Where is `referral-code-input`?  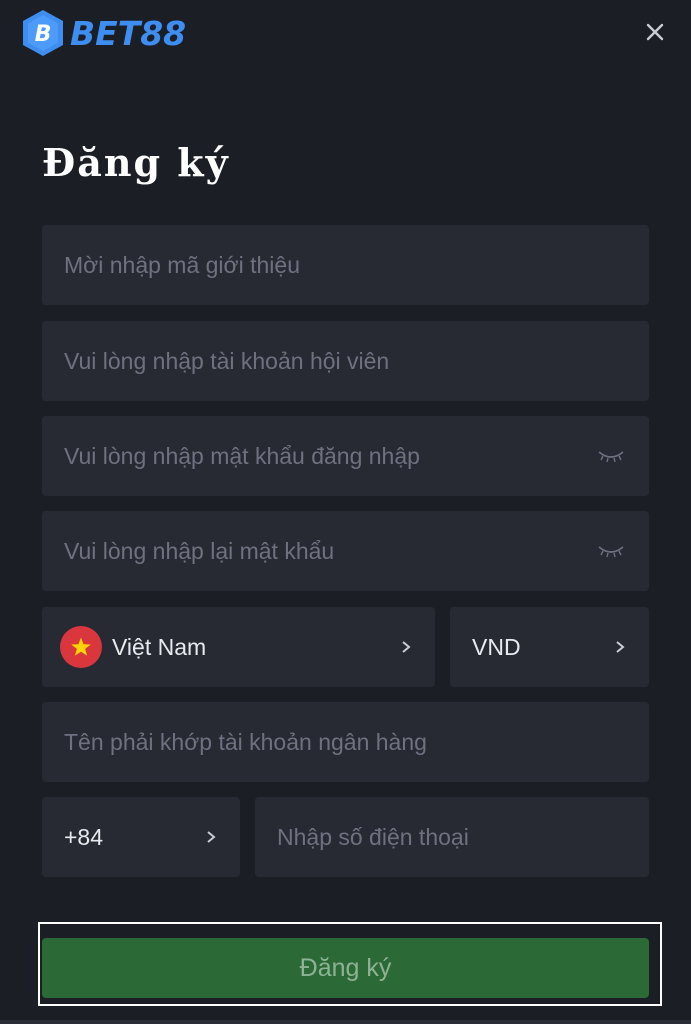
referral-code-input is located at coordinates (345, 265).